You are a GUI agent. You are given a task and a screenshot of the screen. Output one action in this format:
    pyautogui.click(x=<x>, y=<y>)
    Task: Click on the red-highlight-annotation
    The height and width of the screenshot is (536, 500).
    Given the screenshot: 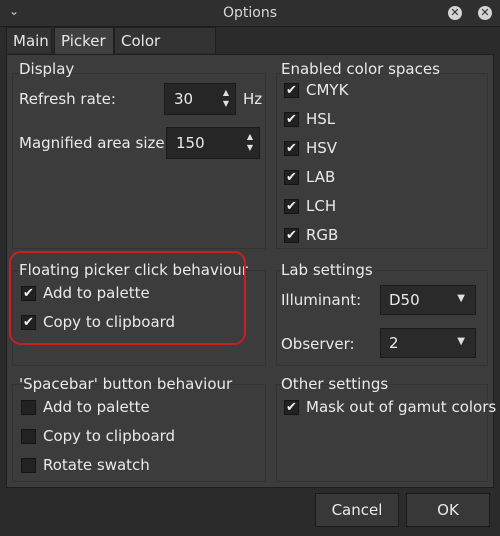 What is the action you would take?
    pyautogui.click(x=127, y=298)
    